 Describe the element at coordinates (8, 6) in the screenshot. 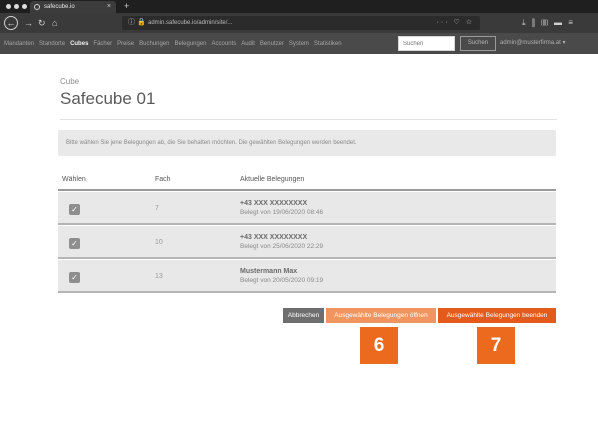

I see `close-window-icon` at that location.